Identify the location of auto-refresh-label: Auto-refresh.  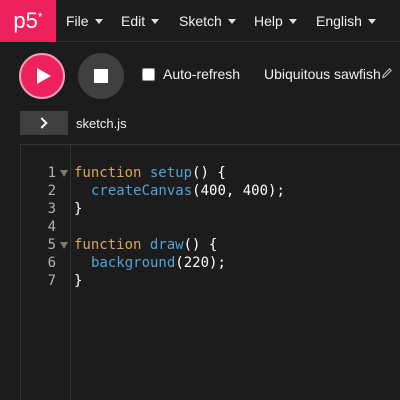
(201, 74).